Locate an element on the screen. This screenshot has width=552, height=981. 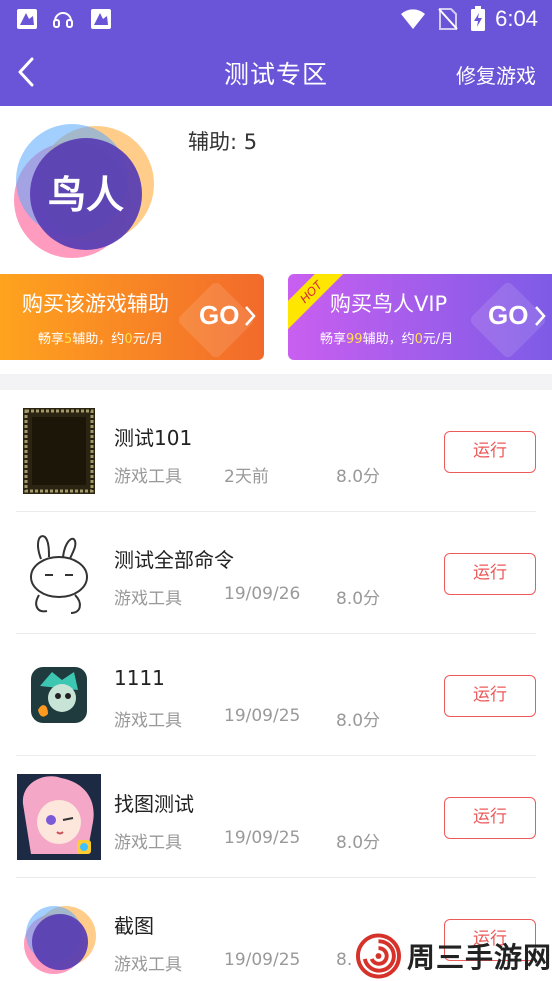
buy-vip-banner: HOT 购买鸟人VIP 畅享99辅助，约0元/月 GO is located at coordinates (420, 317).